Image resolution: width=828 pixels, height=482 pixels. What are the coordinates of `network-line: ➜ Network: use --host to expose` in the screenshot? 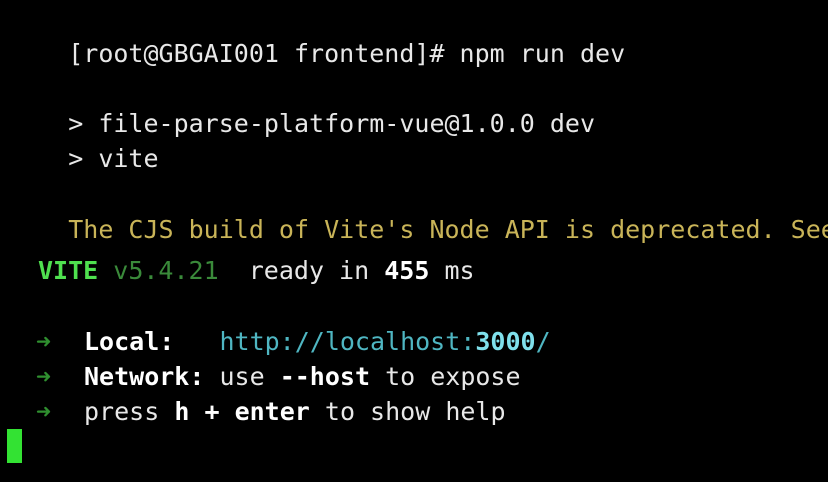 It's located at (278, 377).